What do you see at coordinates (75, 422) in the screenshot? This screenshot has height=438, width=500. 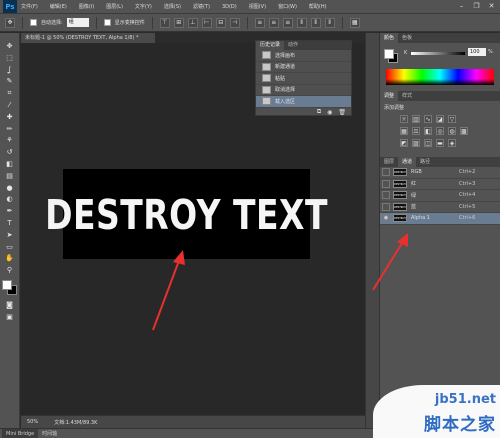 I see `document-size: 文档:1.43M/89.3K` at bounding box center [75, 422].